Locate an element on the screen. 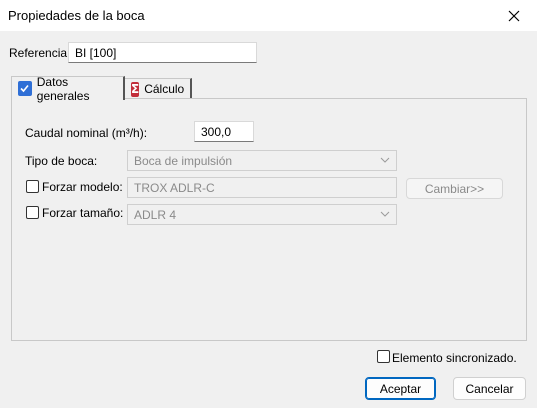 The width and height of the screenshot is (537, 408). caudal-label: Caudal nominal (m³/h): is located at coordinates (86, 133).